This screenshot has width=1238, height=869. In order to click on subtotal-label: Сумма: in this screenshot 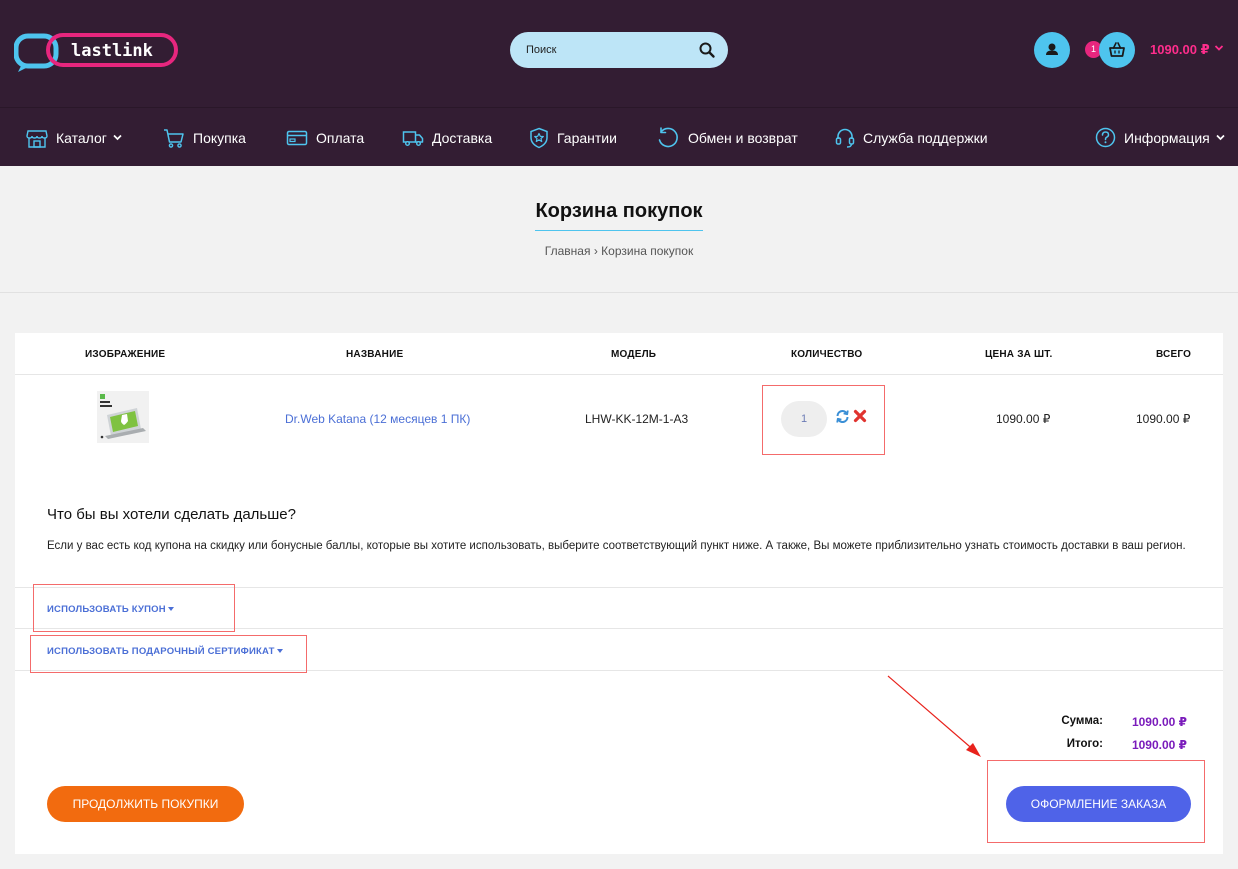, I will do `click(1082, 721)`.